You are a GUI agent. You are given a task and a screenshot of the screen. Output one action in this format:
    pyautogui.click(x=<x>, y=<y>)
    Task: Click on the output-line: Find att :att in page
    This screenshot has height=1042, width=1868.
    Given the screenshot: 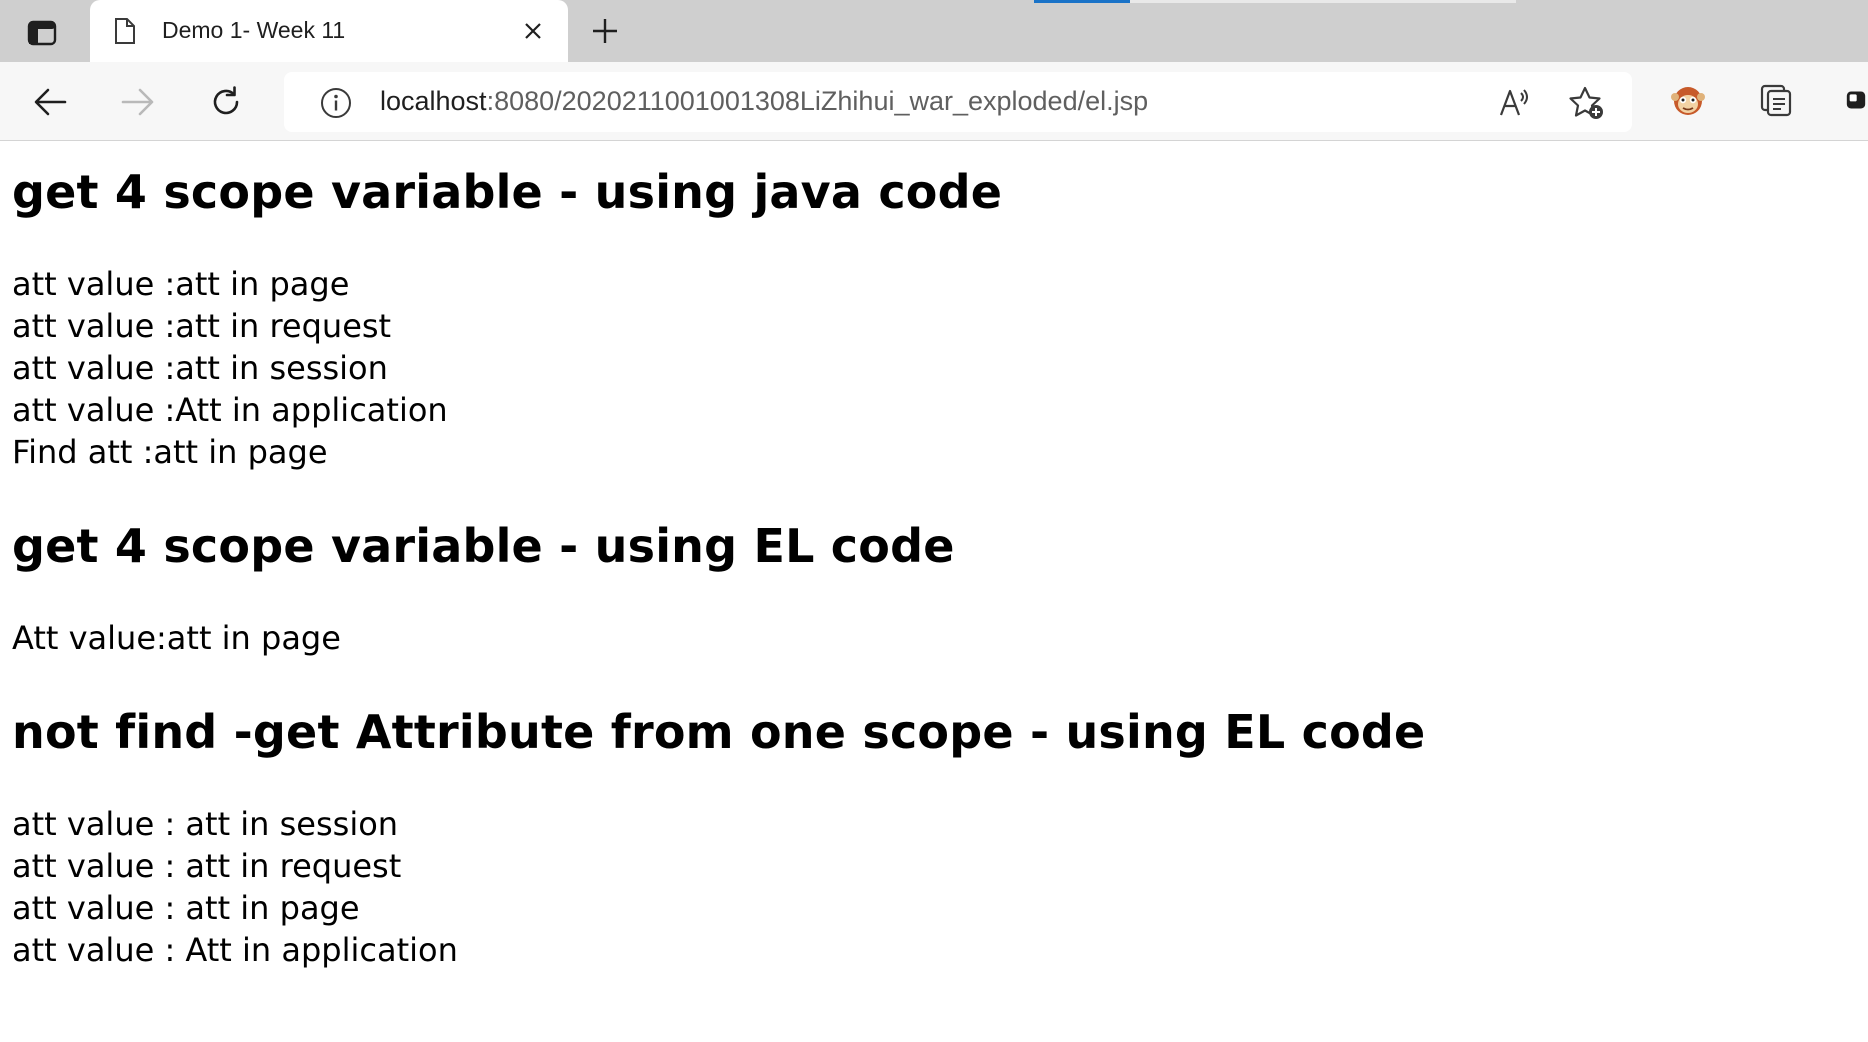 What is the action you would take?
    pyautogui.click(x=170, y=452)
    